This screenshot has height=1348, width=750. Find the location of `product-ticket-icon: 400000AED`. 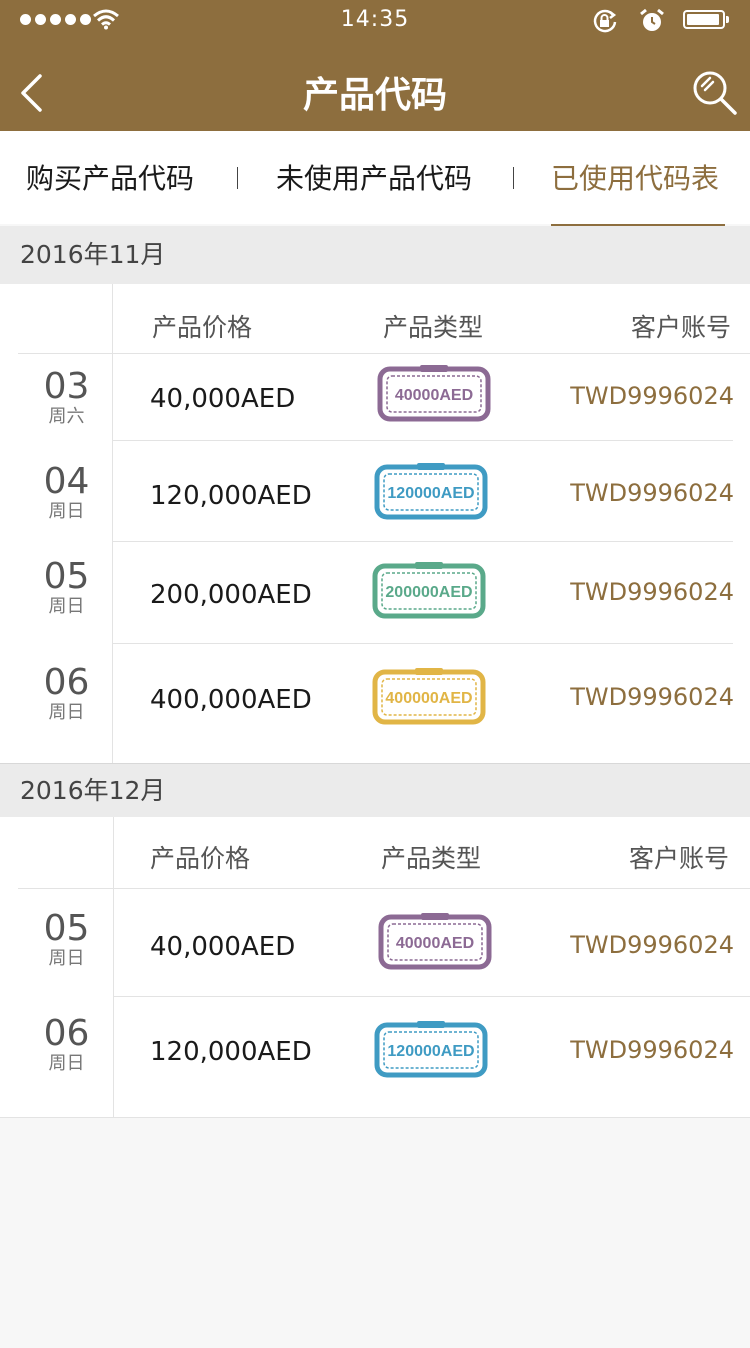

product-ticket-icon: 400000AED is located at coordinates (429, 697).